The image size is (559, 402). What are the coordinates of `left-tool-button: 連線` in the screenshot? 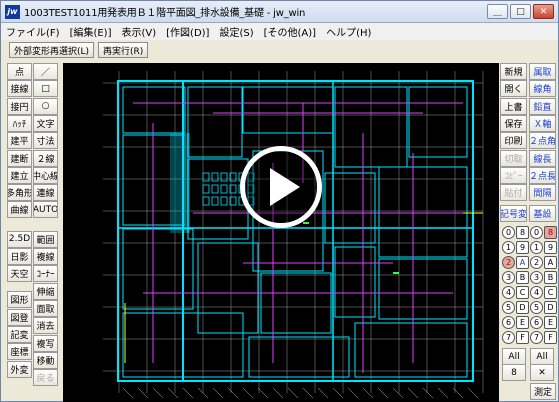 It's located at (45, 193).